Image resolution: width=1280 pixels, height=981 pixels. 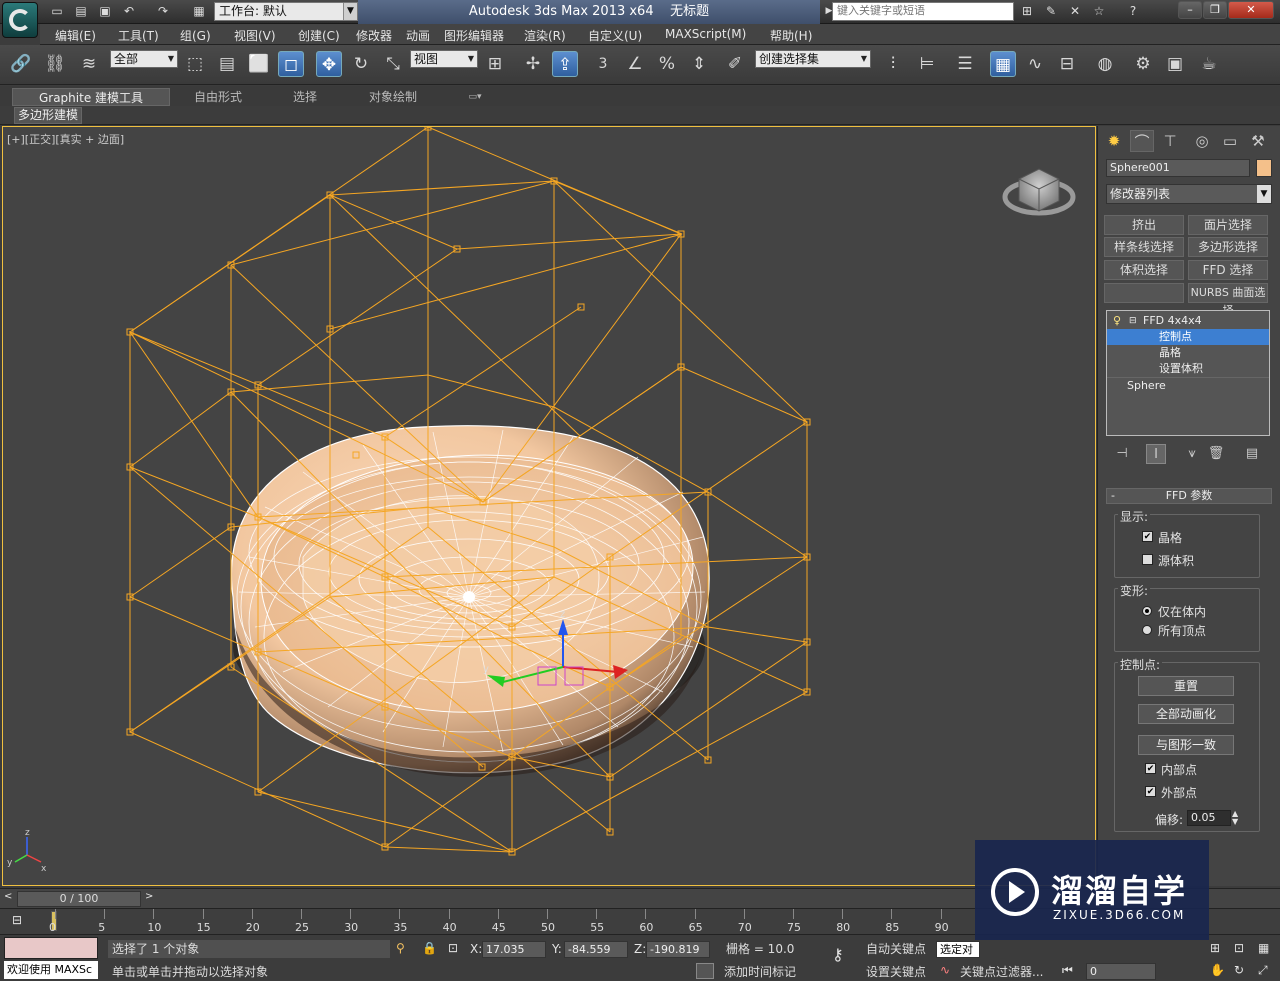 What do you see at coordinates (1133, 321) in the screenshot?
I see `collapse-icon: ⊟` at bounding box center [1133, 321].